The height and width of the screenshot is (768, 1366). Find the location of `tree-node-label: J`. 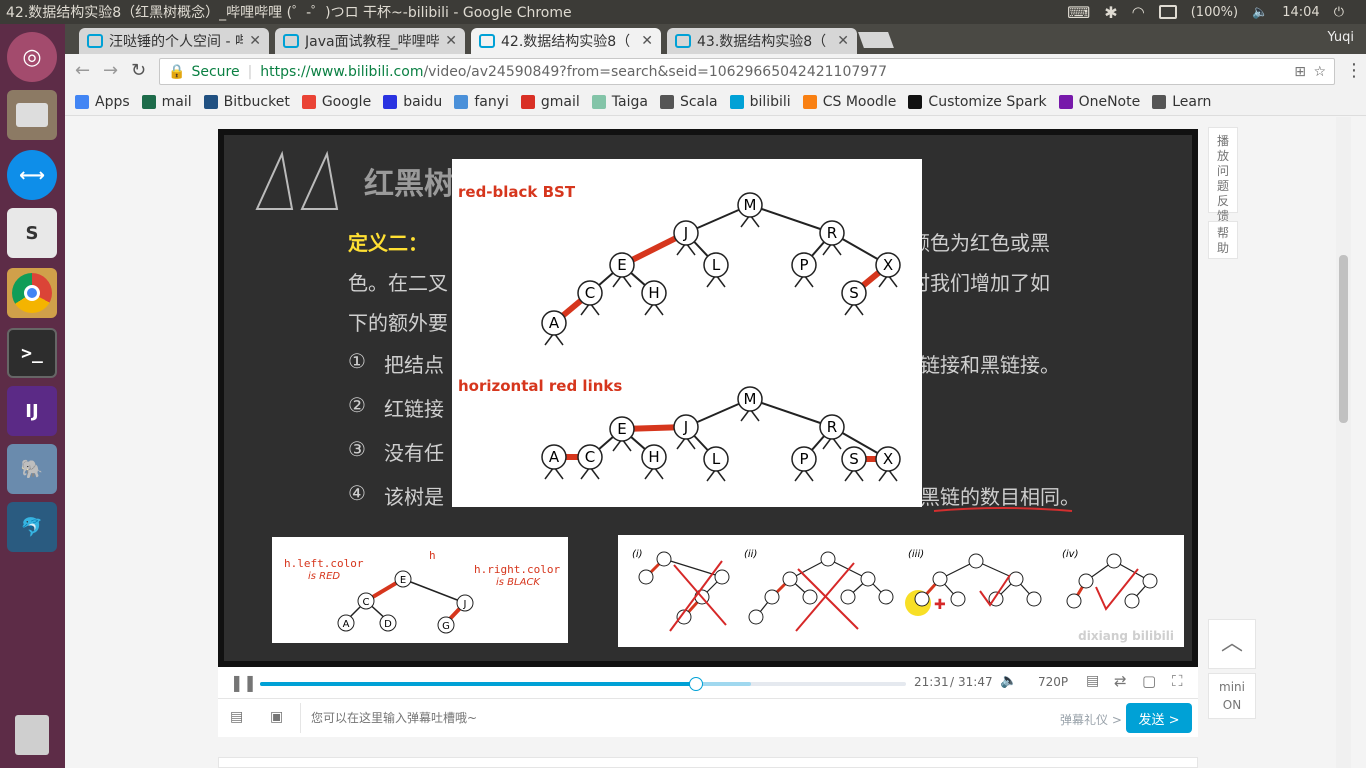

tree-node-label: J is located at coordinates (685, 233).